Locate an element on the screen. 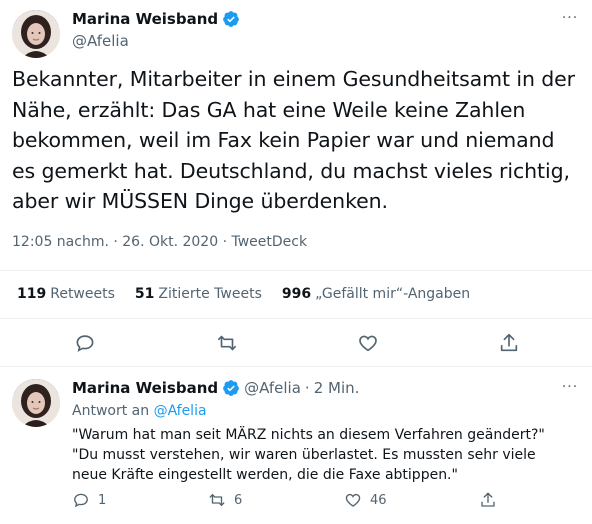 The height and width of the screenshot is (524, 592). quotes-count: 51 is located at coordinates (144, 294).